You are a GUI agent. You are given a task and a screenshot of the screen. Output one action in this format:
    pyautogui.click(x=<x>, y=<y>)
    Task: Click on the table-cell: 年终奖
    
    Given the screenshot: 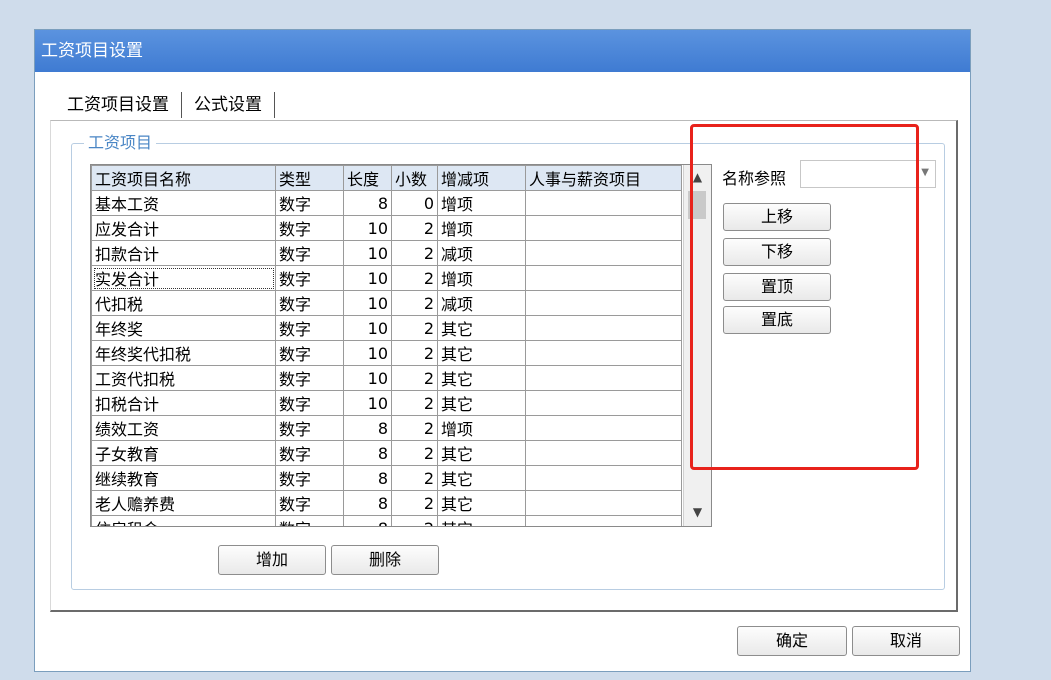 What is the action you would take?
    pyautogui.click(x=183, y=328)
    